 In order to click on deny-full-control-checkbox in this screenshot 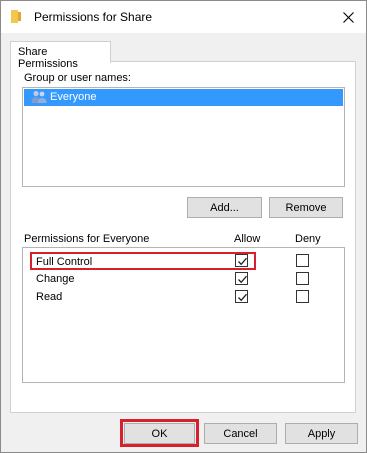, I will do `click(302, 260)`.